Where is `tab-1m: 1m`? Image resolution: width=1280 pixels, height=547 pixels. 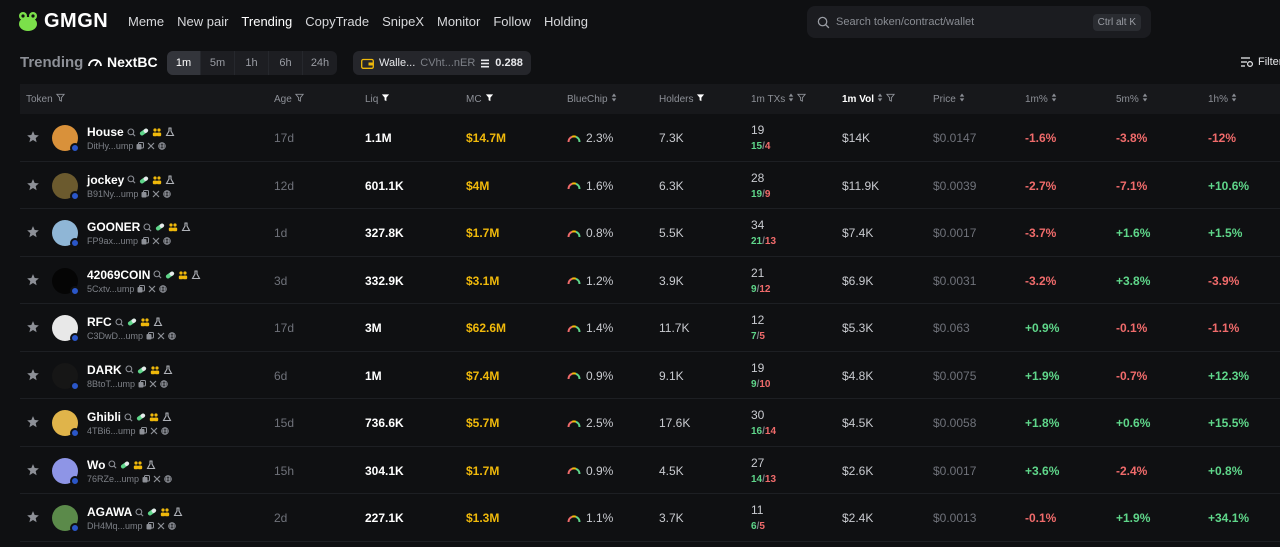 tab-1m: 1m is located at coordinates (184, 63).